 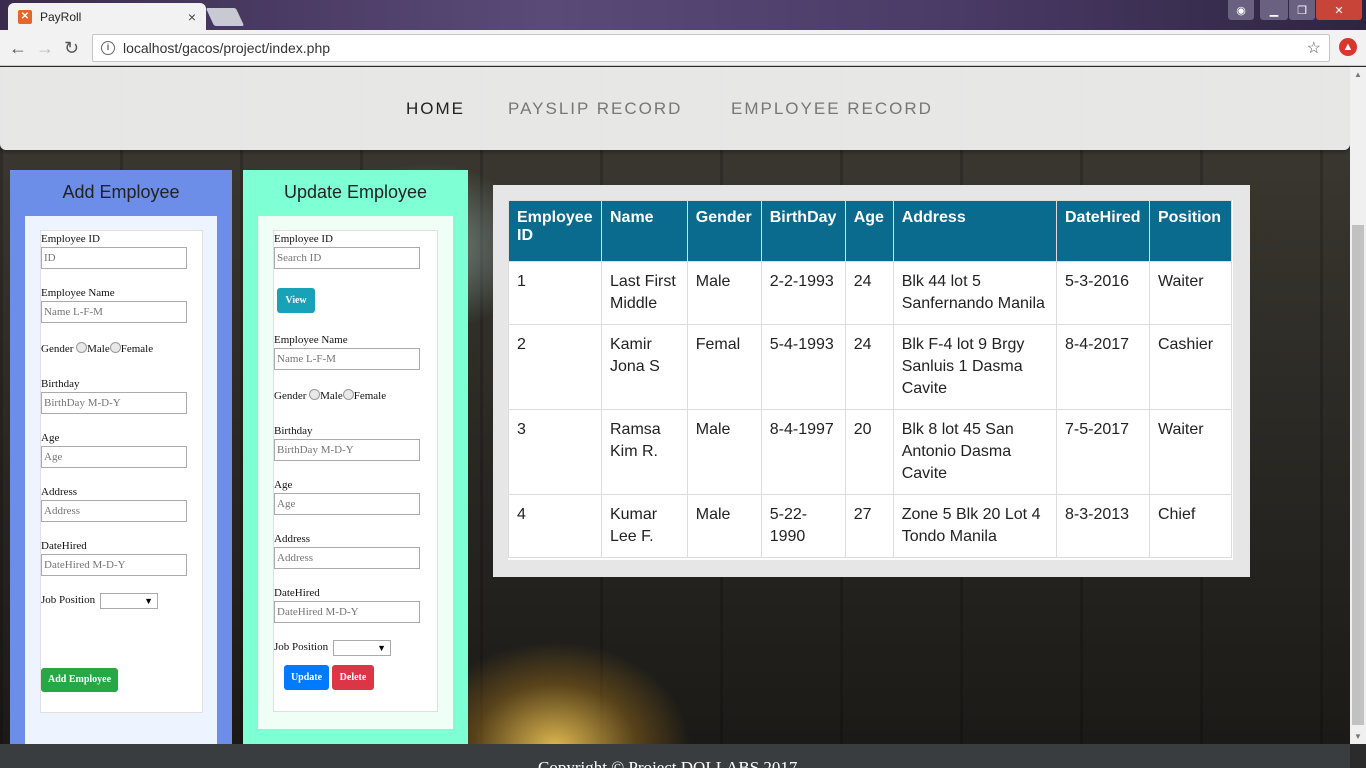 I want to click on minimize-icon: ▁, so click(x=1274, y=10).